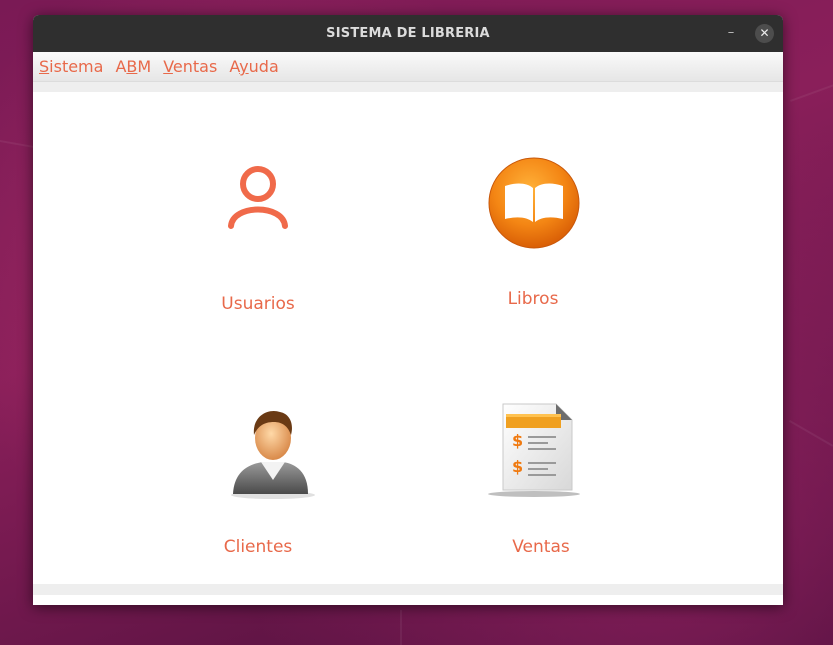 This screenshot has height=645, width=833. I want to click on clientes-label: Clientes, so click(258, 547).